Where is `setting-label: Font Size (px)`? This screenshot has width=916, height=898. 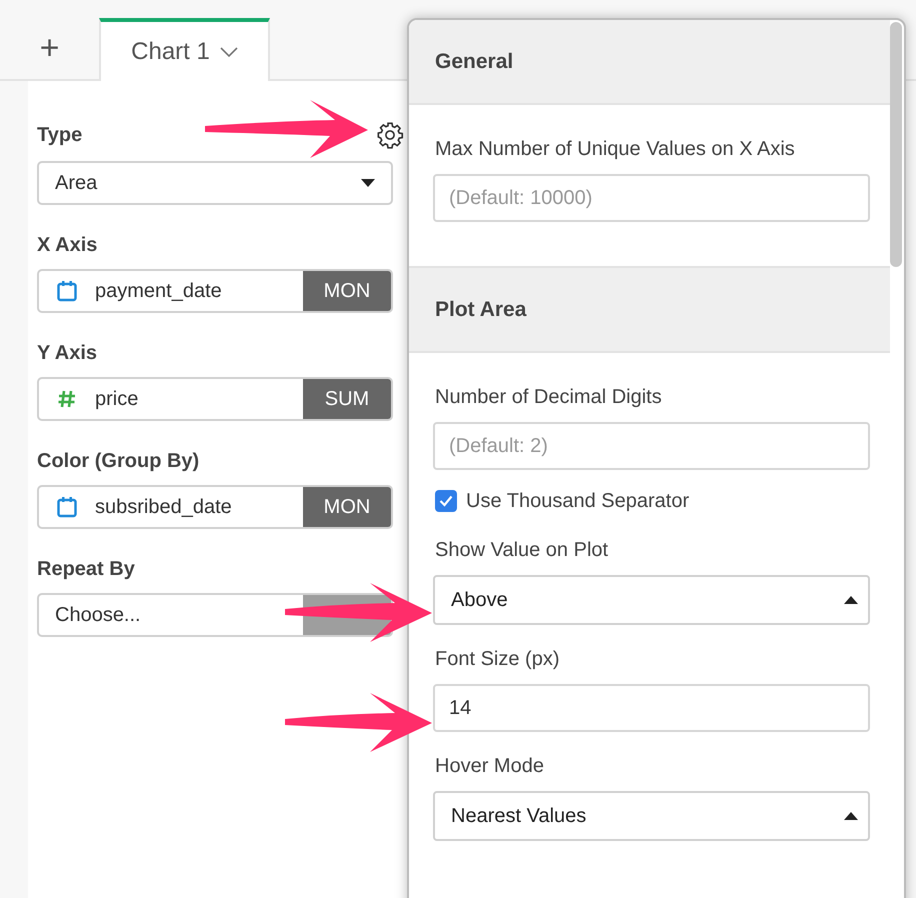
setting-label: Font Size (px) is located at coordinates (497, 659).